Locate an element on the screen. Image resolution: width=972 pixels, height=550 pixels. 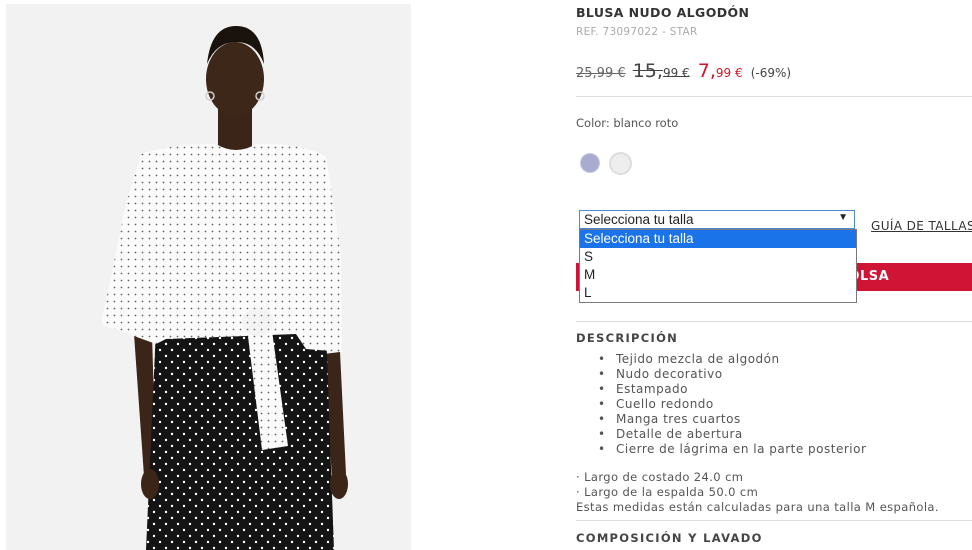
price-original: 25,99 € is located at coordinates (601, 73).